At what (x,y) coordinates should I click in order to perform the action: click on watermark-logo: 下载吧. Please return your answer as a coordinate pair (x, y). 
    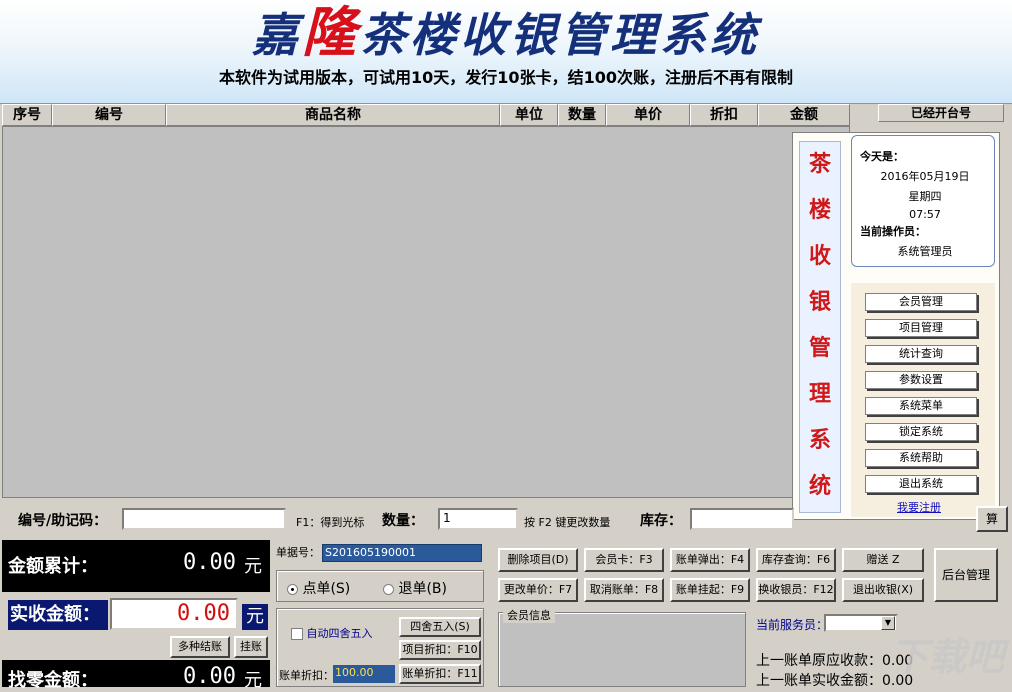
    Looking at the image, I should click on (946, 657).